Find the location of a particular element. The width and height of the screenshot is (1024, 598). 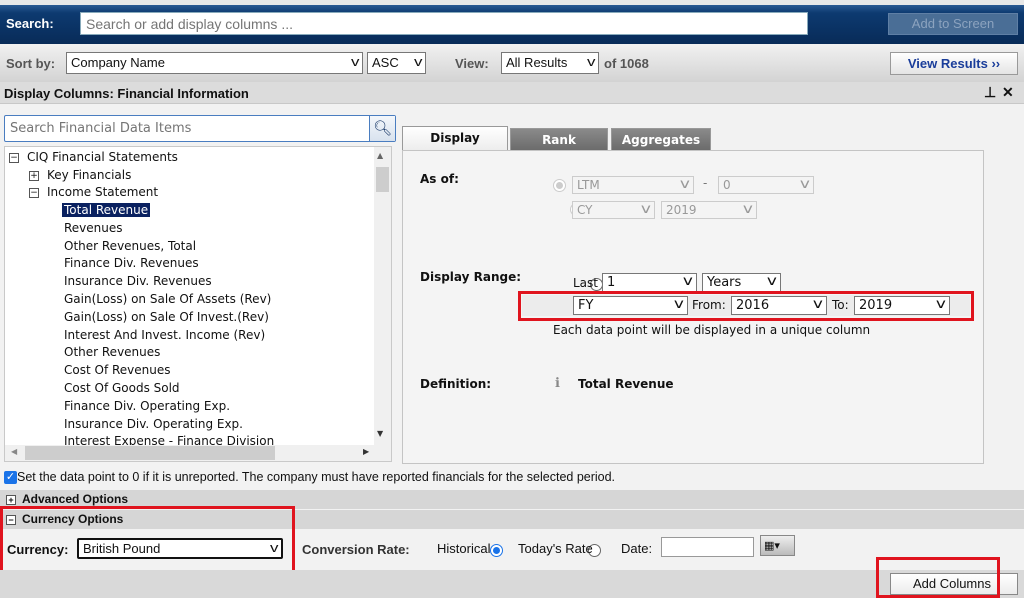

info-icon: ℹ is located at coordinates (557, 383).